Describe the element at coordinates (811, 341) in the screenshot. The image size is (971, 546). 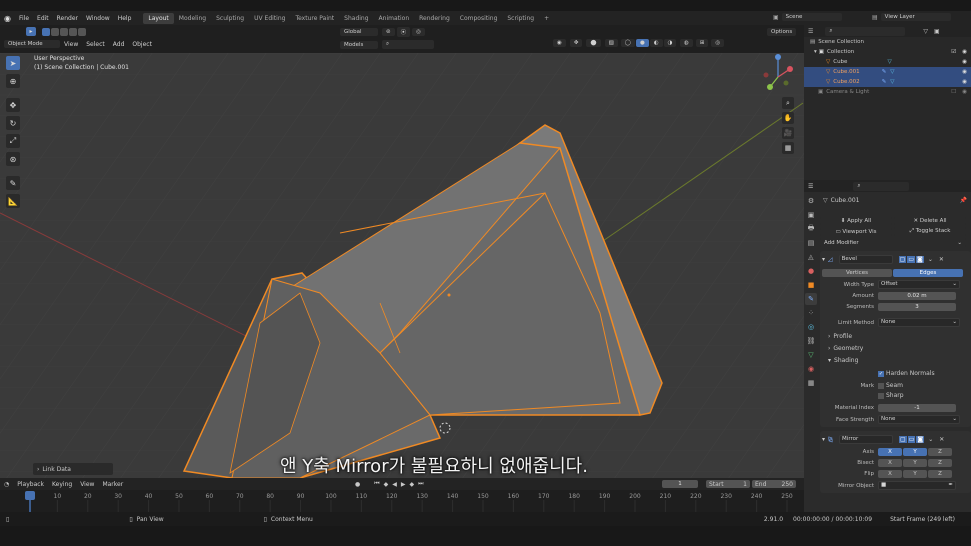
I see `constraints-tab-icon: ⛓` at that location.